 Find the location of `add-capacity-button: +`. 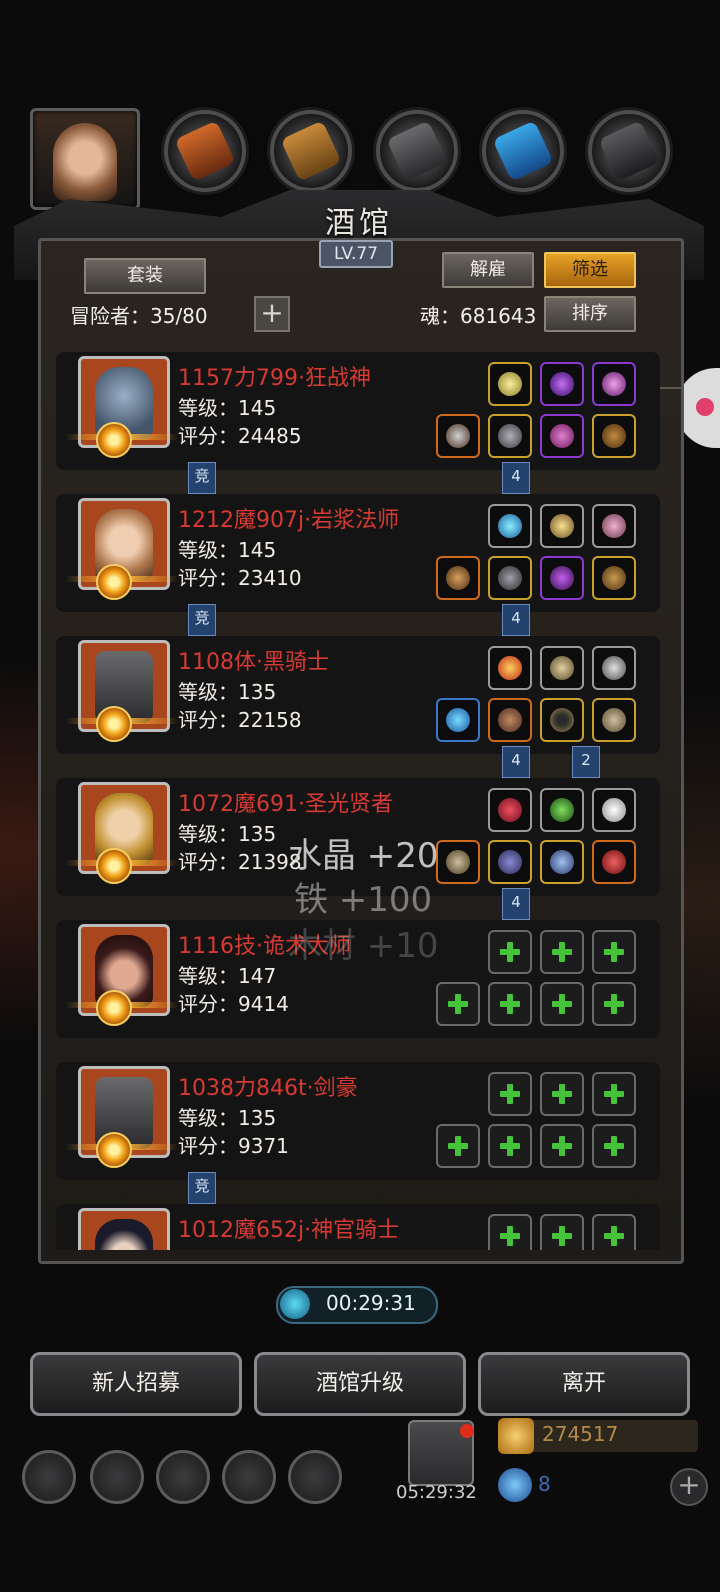

add-capacity-button: + is located at coordinates (272, 314).